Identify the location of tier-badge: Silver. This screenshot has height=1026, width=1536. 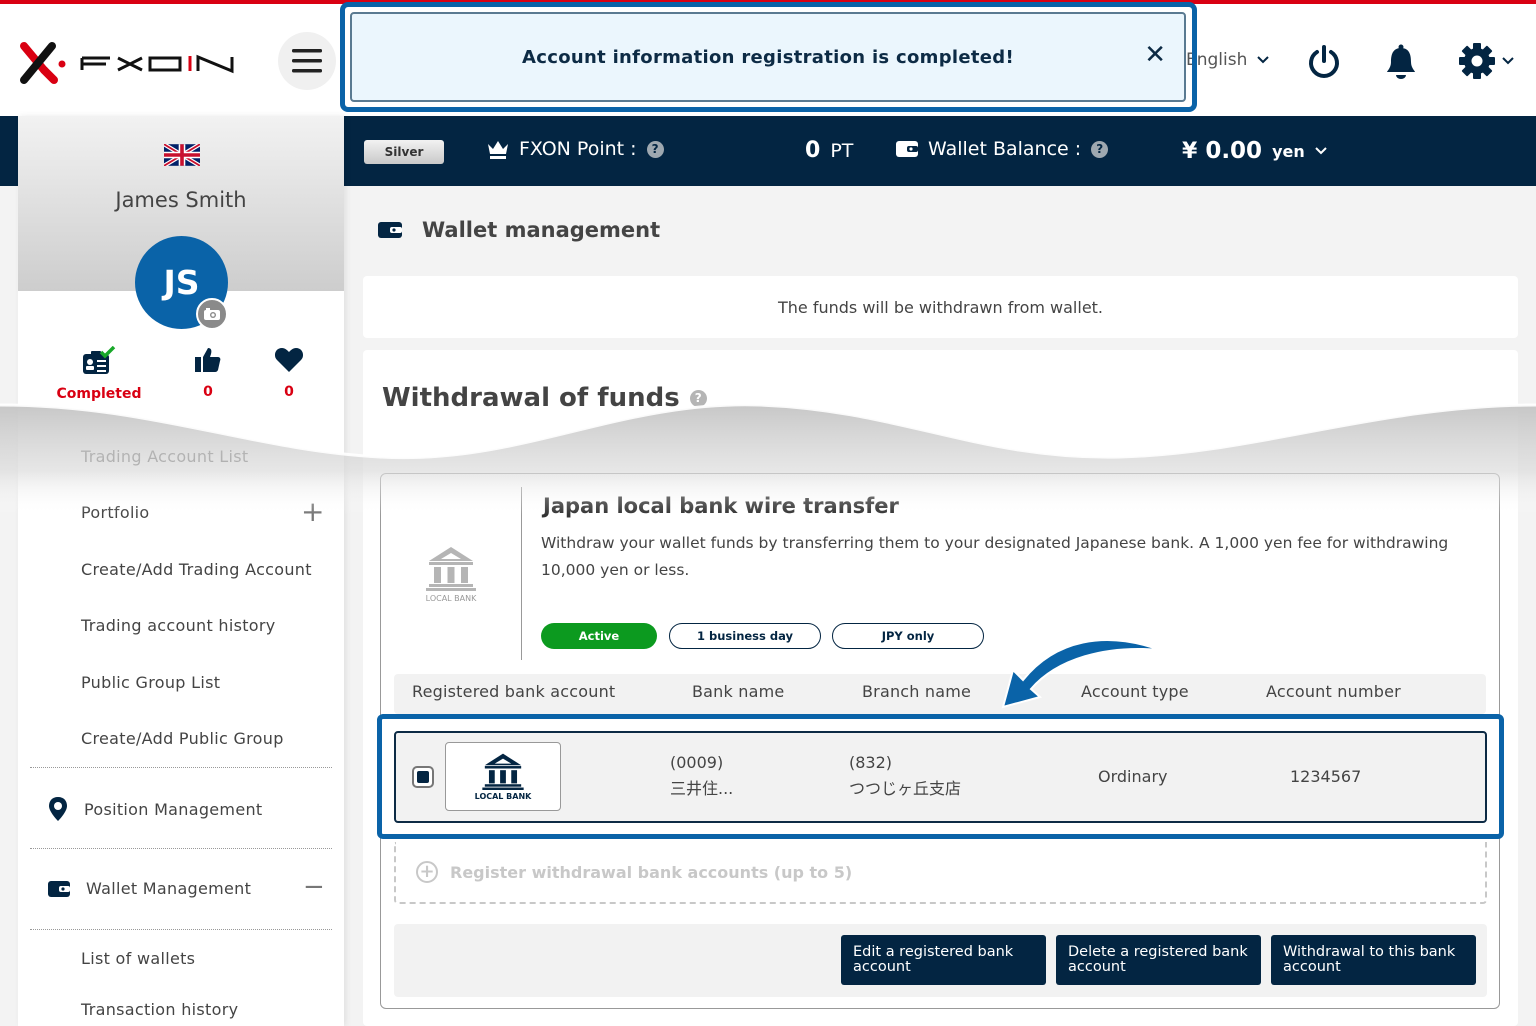
(404, 152).